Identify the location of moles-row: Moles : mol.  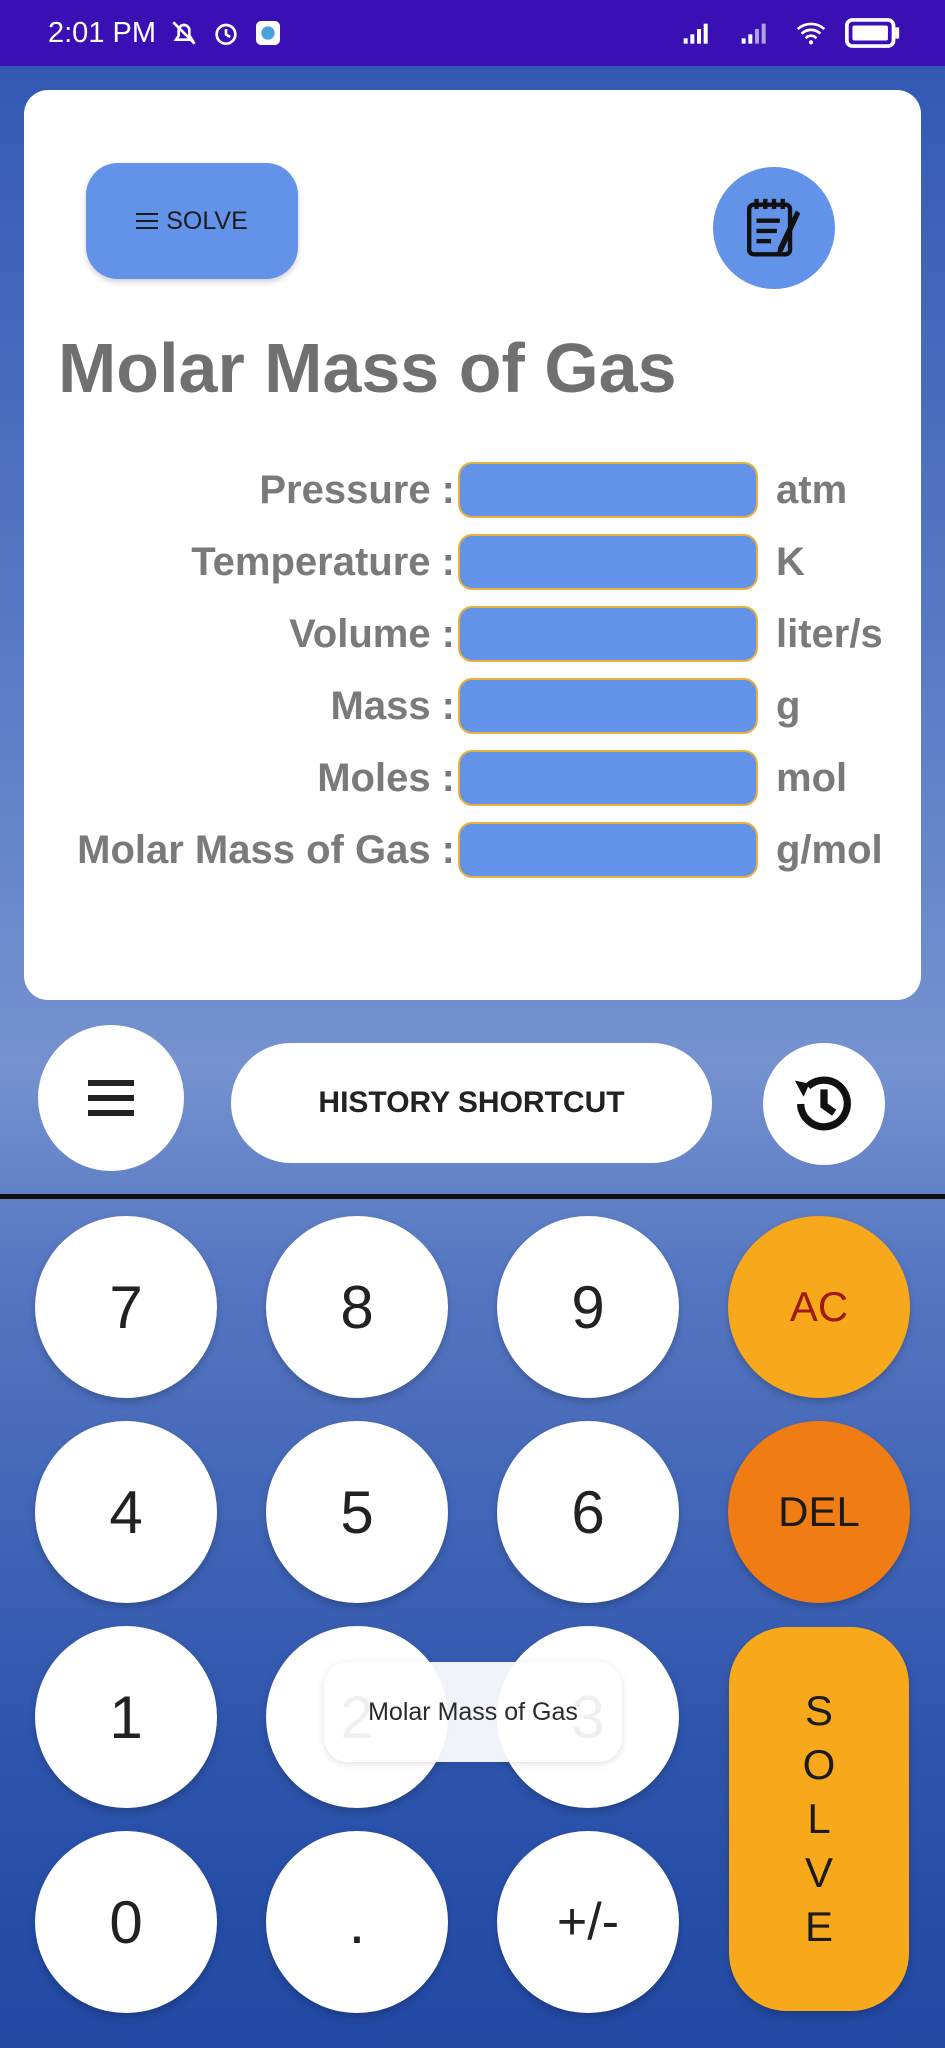
(472, 778).